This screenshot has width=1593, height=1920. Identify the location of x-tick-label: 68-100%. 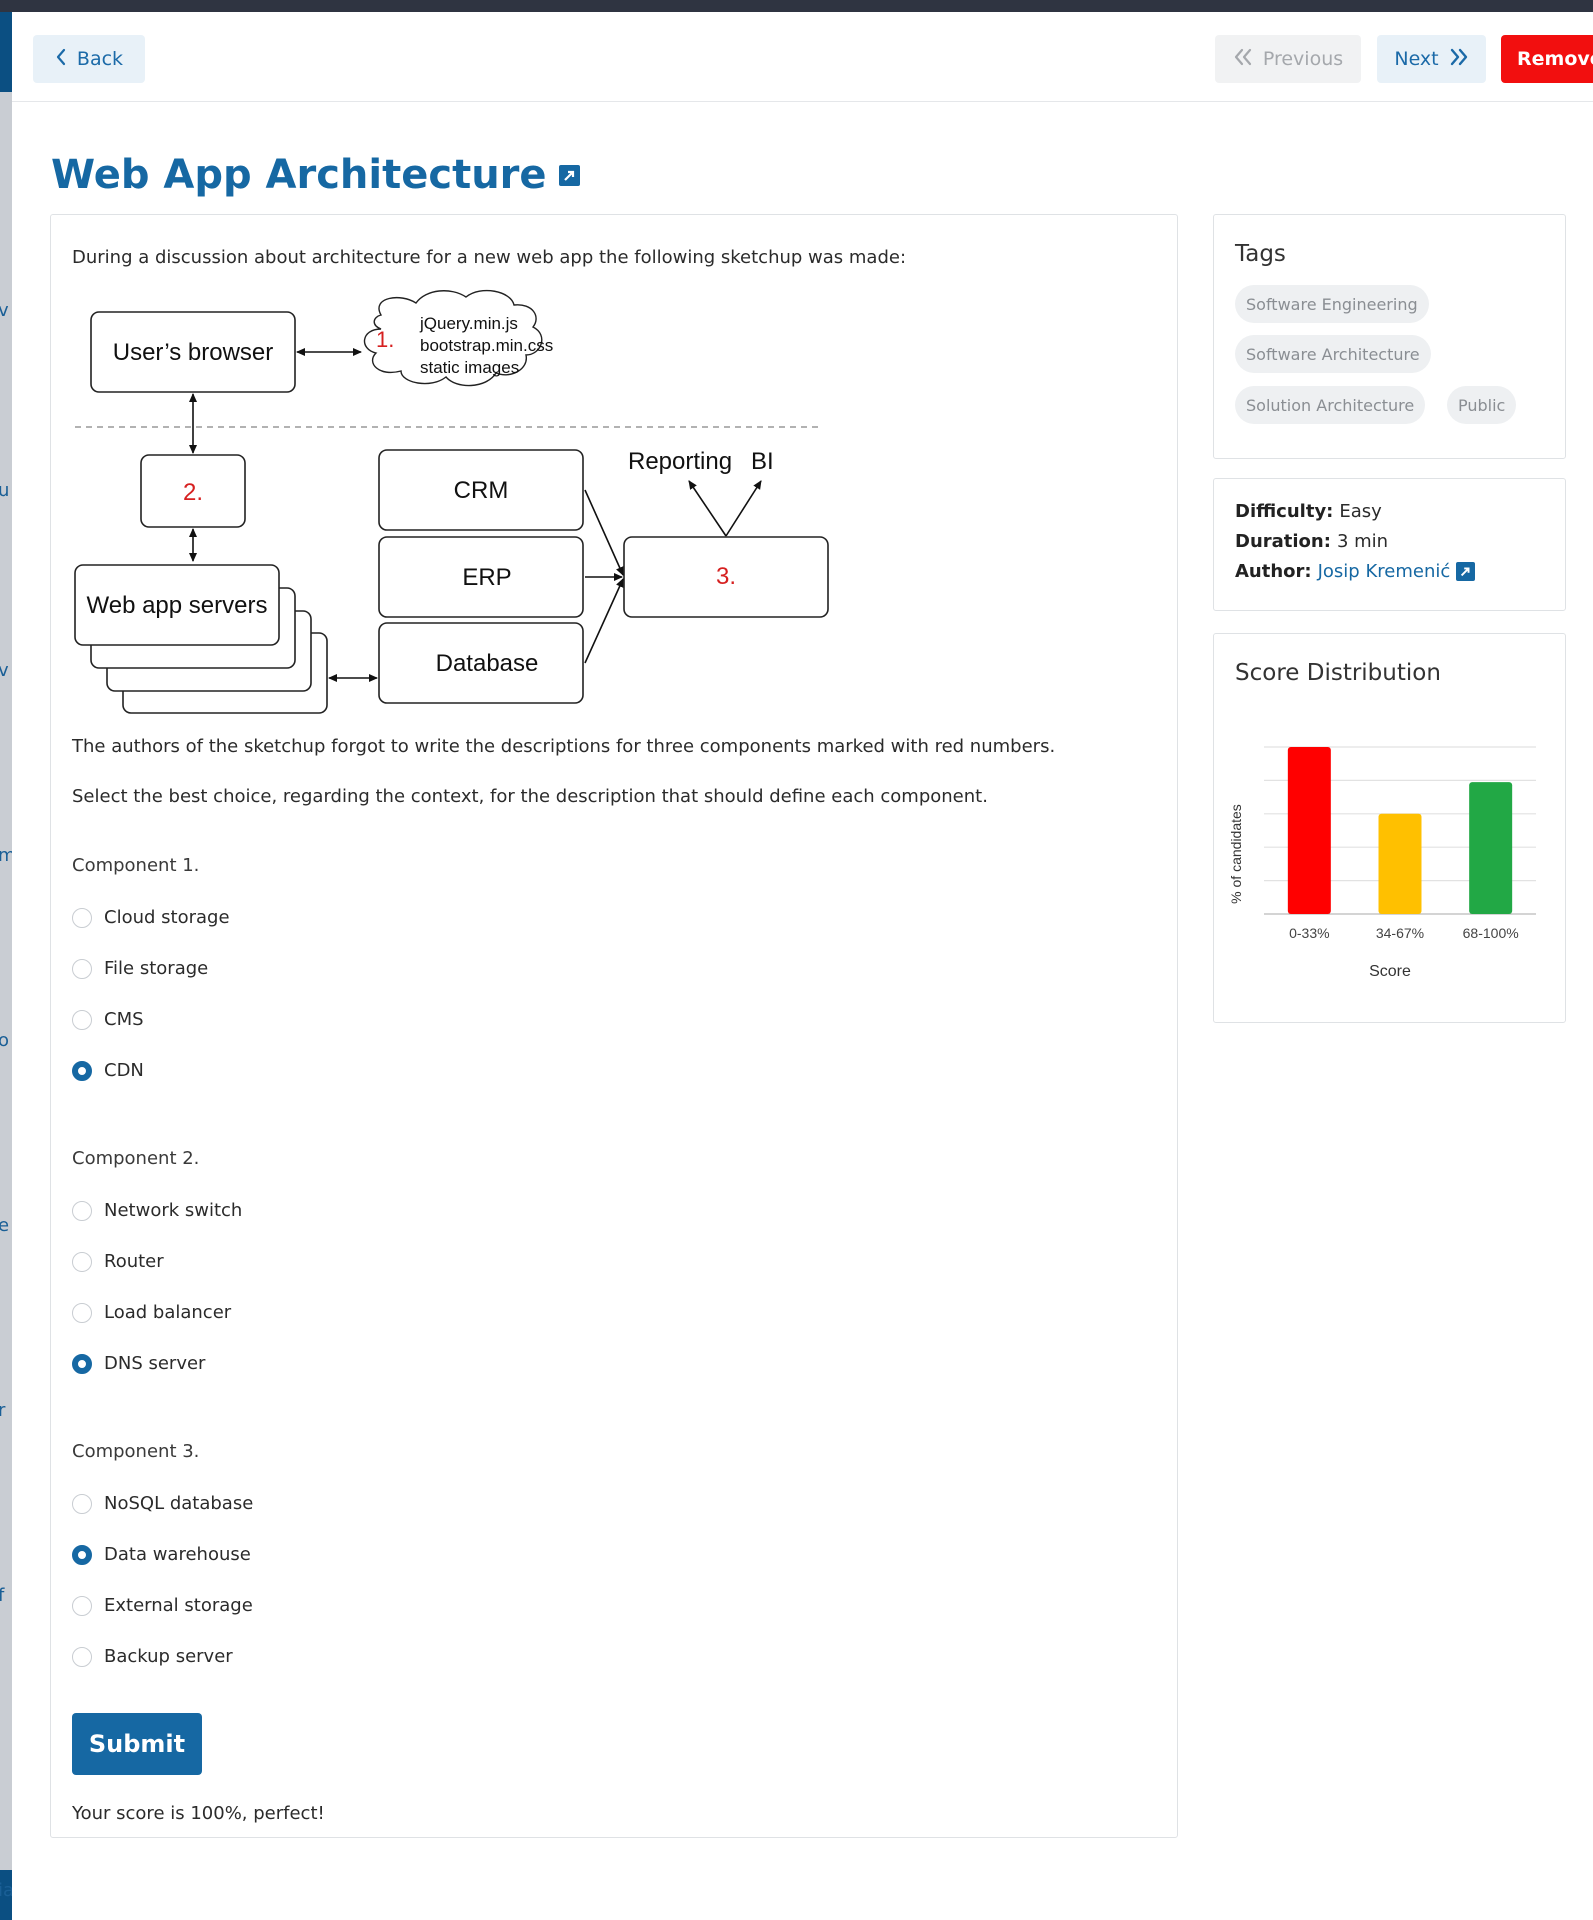
(1491, 933).